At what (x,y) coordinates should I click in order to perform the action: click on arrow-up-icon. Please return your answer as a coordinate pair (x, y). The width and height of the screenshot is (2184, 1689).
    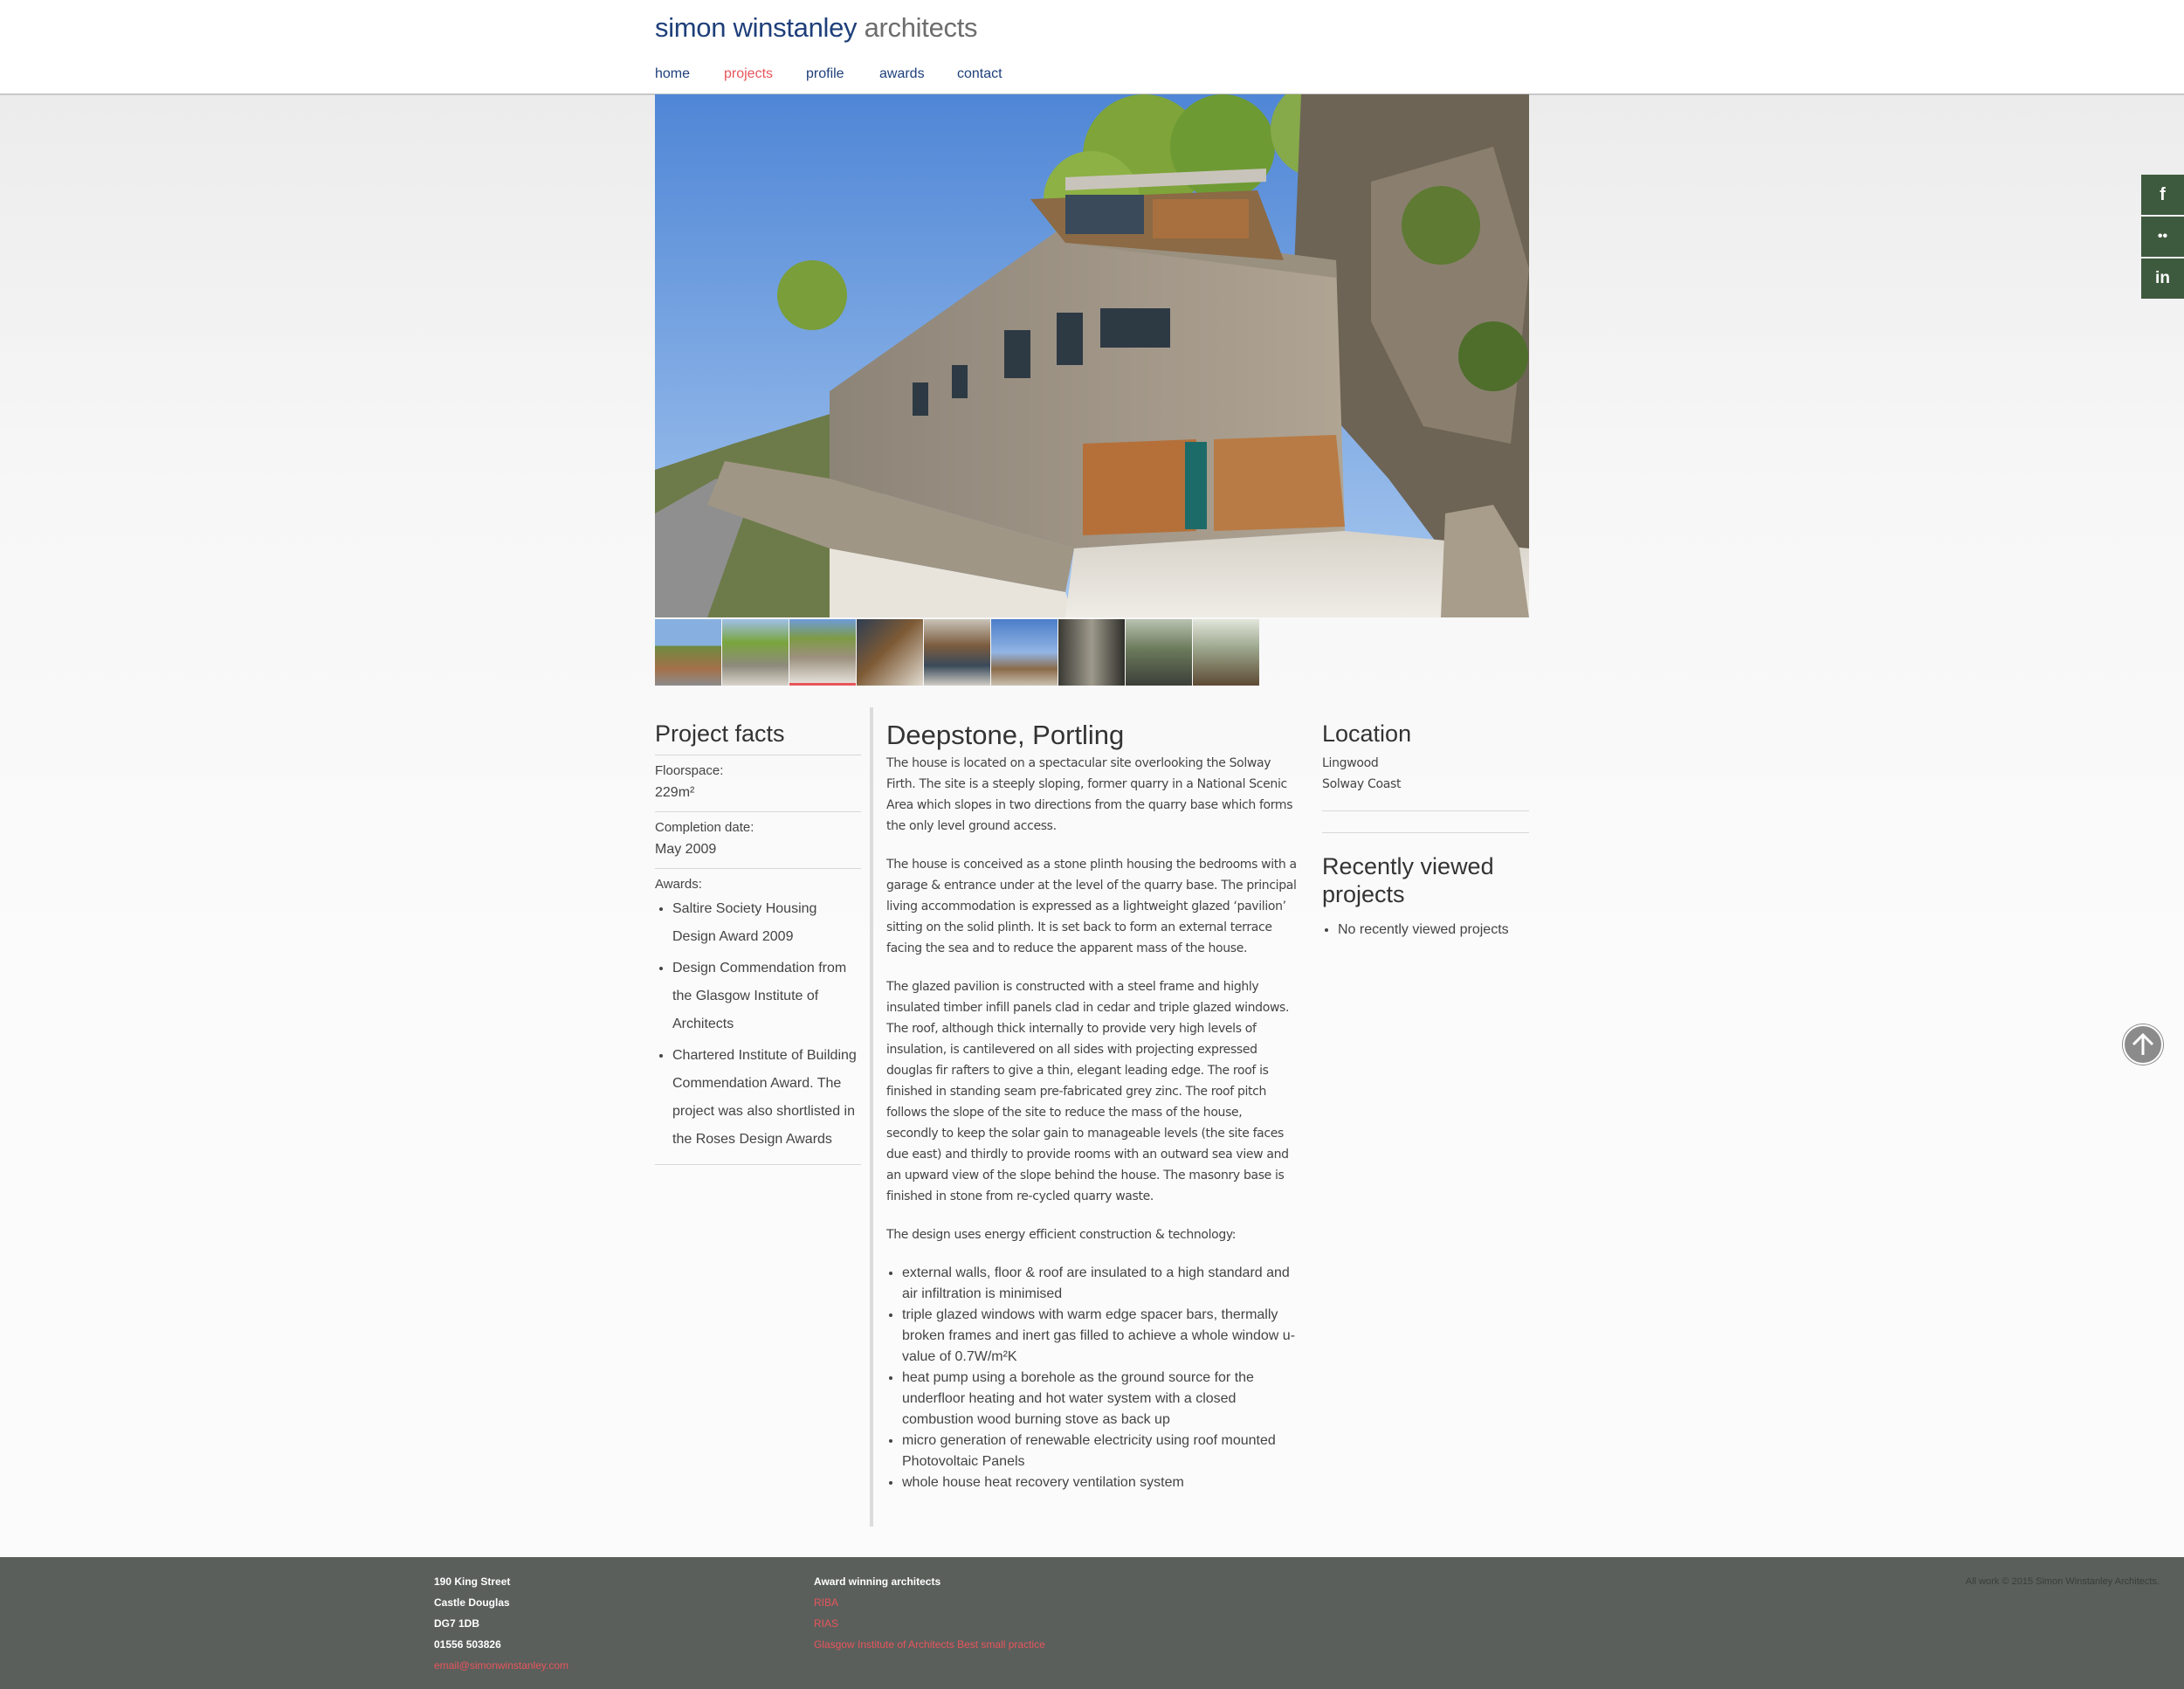
    Looking at the image, I should click on (2143, 1044).